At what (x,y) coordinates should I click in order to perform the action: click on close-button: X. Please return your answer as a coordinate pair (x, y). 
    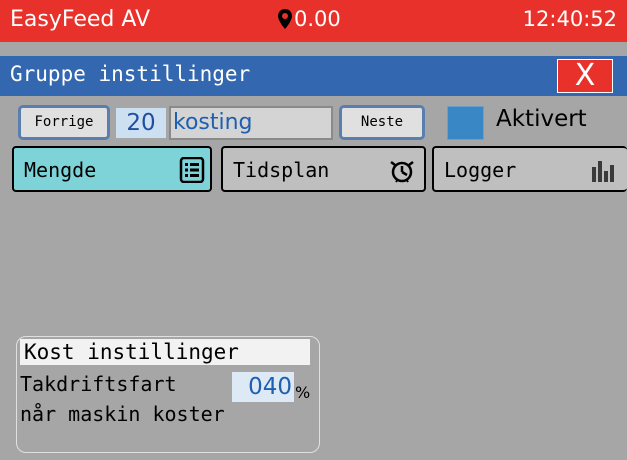
    Looking at the image, I should click on (585, 76).